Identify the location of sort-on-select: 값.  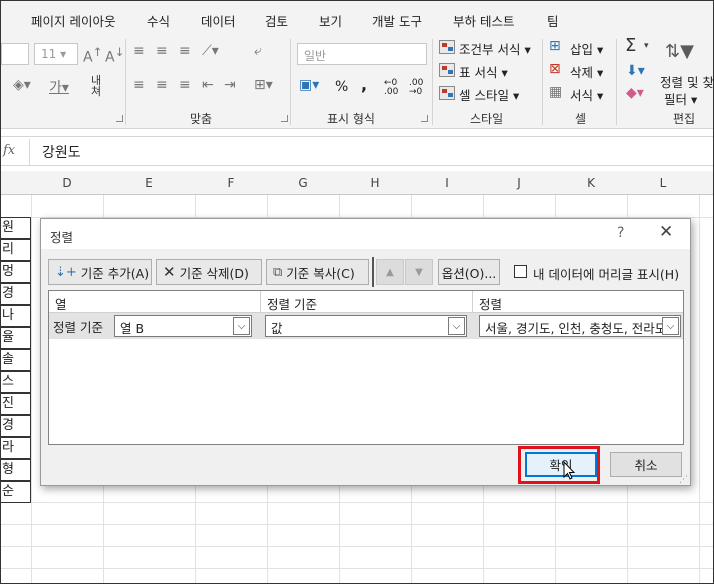
(366, 326).